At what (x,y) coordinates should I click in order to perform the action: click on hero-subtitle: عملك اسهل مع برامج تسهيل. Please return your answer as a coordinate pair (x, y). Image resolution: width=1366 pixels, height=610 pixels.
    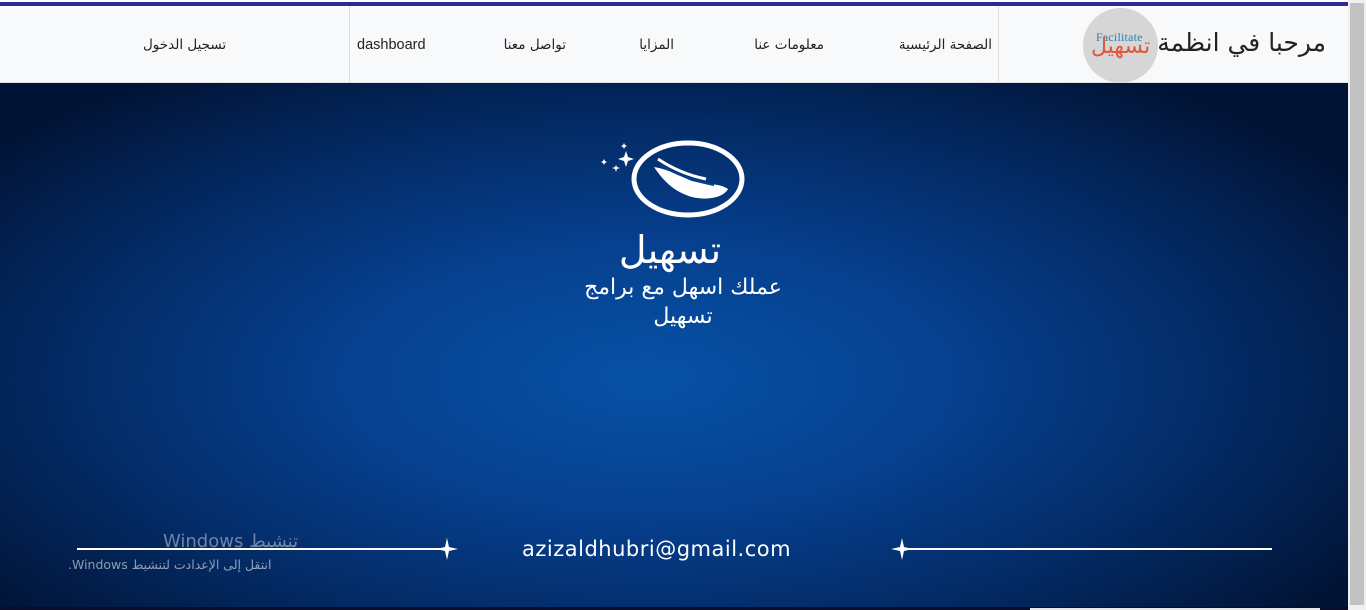
    Looking at the image, I should click on (683, 302).